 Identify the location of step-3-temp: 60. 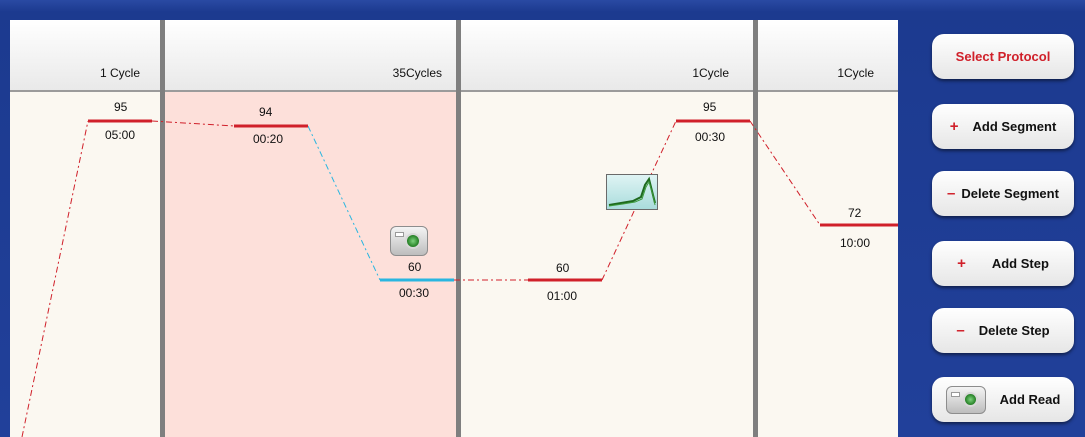
(414, 267).